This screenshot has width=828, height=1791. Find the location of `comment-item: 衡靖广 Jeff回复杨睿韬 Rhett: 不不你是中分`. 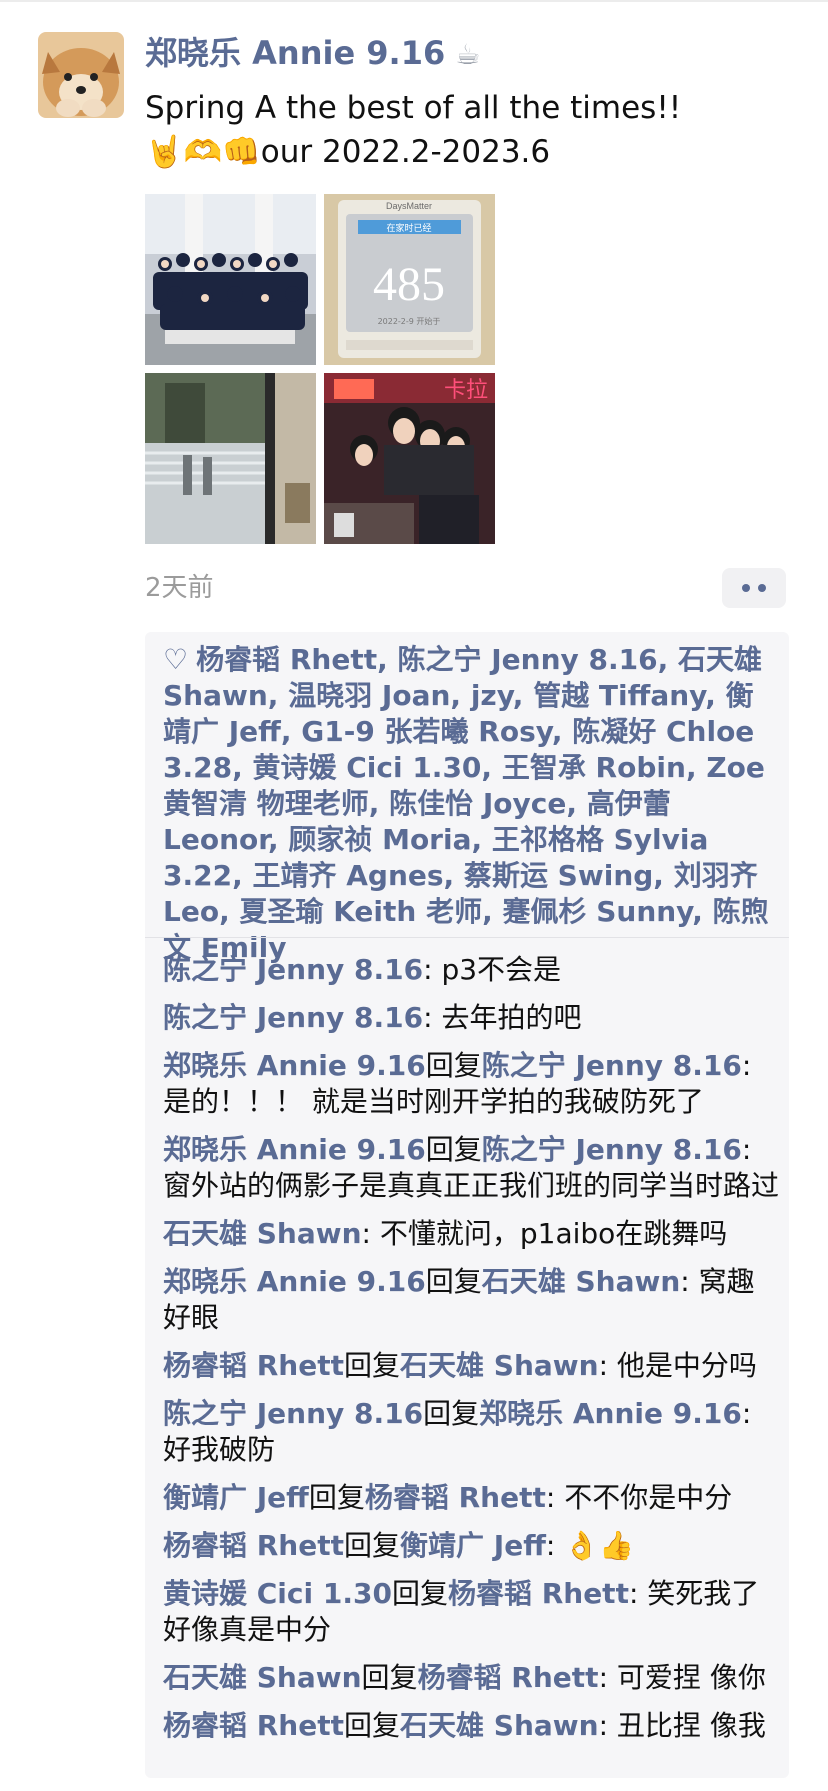

comment-item: 衡靖广 Jeff回复杨睿韬 Rhett: 不不你是中分 is located at coordinates (471, 1498).